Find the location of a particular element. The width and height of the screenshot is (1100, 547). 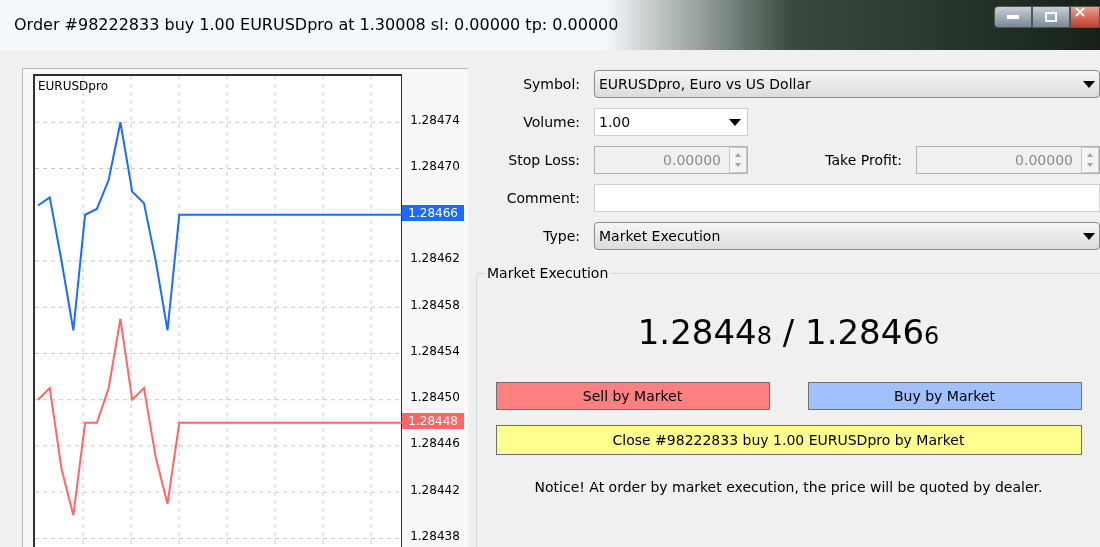

sell-button: Sell by Market is located at coordinates (632, 396).